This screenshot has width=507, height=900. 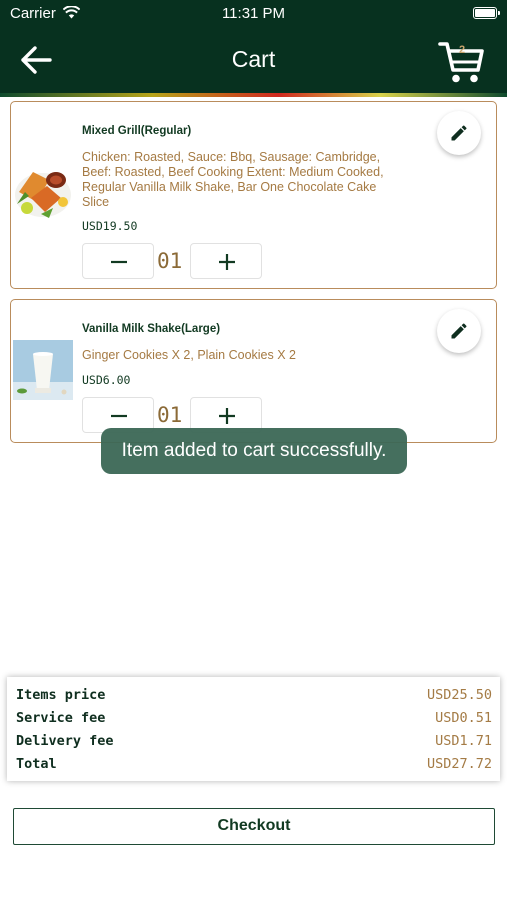 What do you see at coordinates (151, 329) in the screenshot?
I see `item-name: Vanilla Milk Shake(Large)` at bounding box center [151, 329].